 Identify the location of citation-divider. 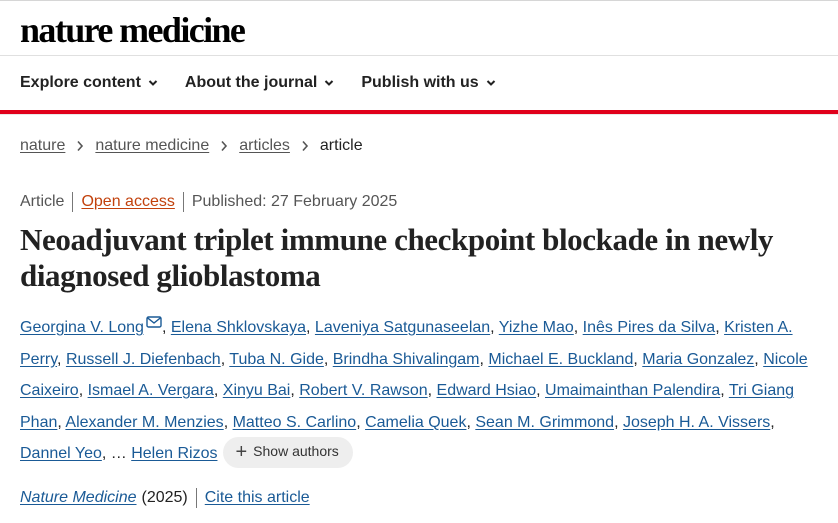
(196, 498).